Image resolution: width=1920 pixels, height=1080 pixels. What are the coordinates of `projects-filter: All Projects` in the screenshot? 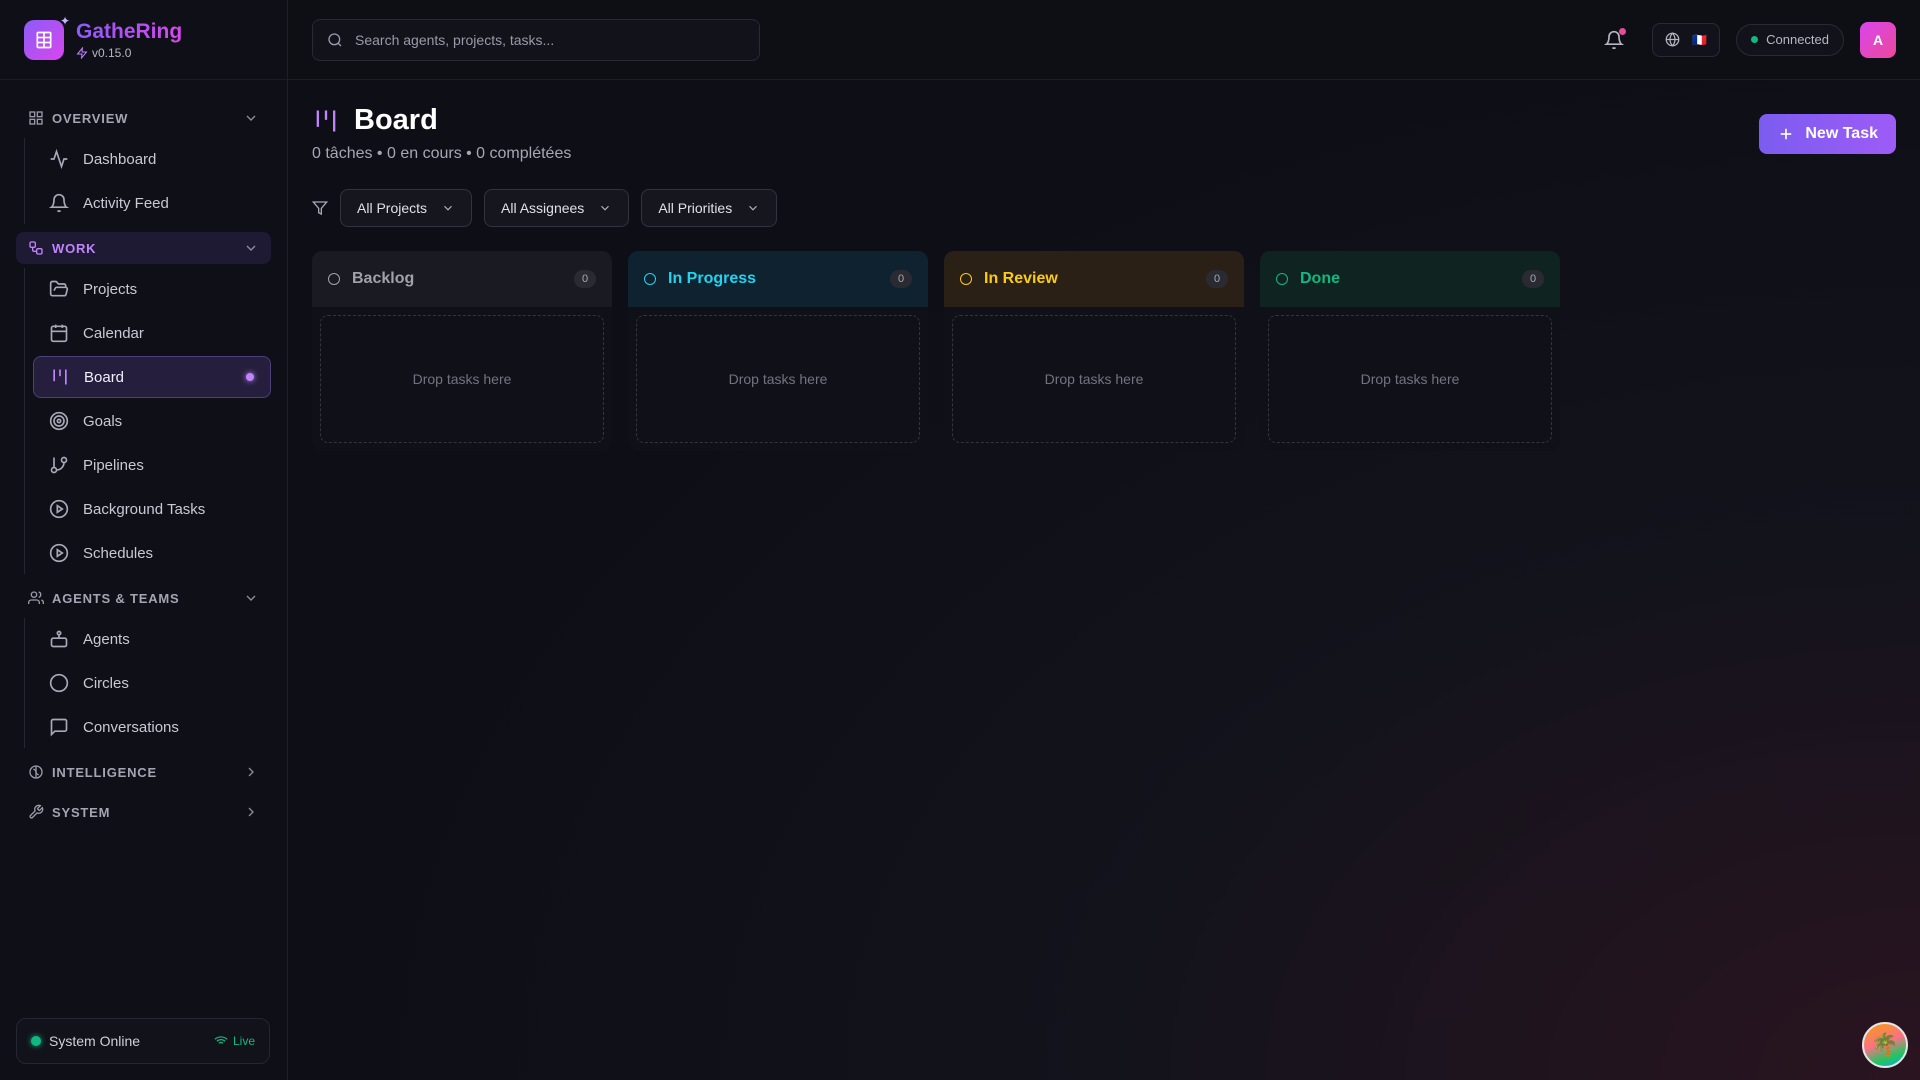 It's located at (406, 208).